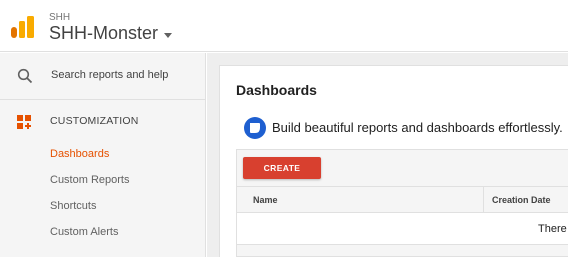 The image size is (568, 257). Describe the element at coordinates (79, 154) in the screenshot. I see `sidebar-item-dashboards: Dashboards` at that location.